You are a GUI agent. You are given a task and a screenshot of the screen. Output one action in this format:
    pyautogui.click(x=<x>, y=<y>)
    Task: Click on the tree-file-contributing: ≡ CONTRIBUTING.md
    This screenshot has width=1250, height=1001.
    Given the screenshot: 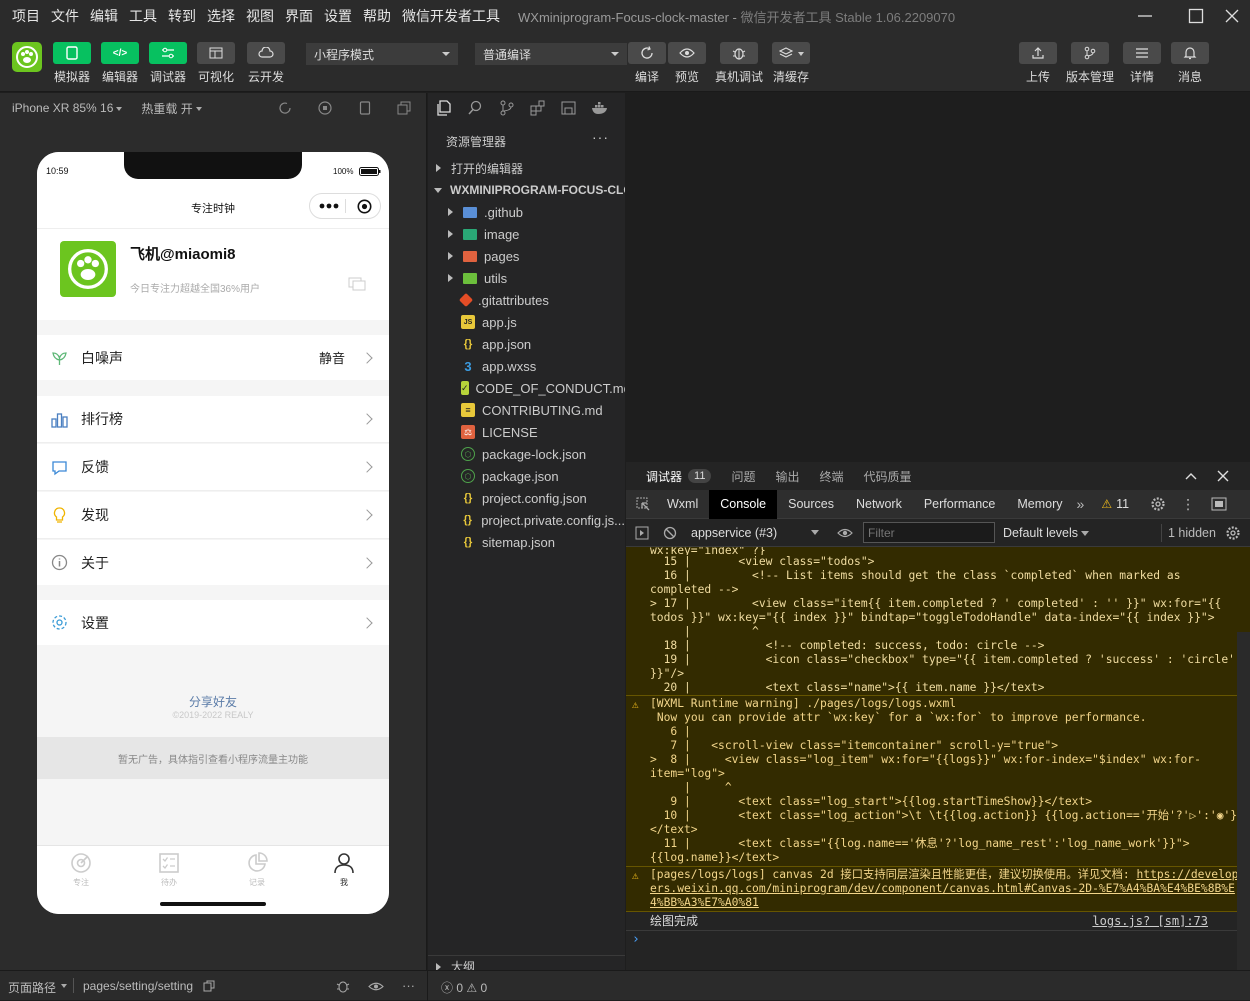 What is the action you would take?
    pyautogui.click(x=526, y=410)
    